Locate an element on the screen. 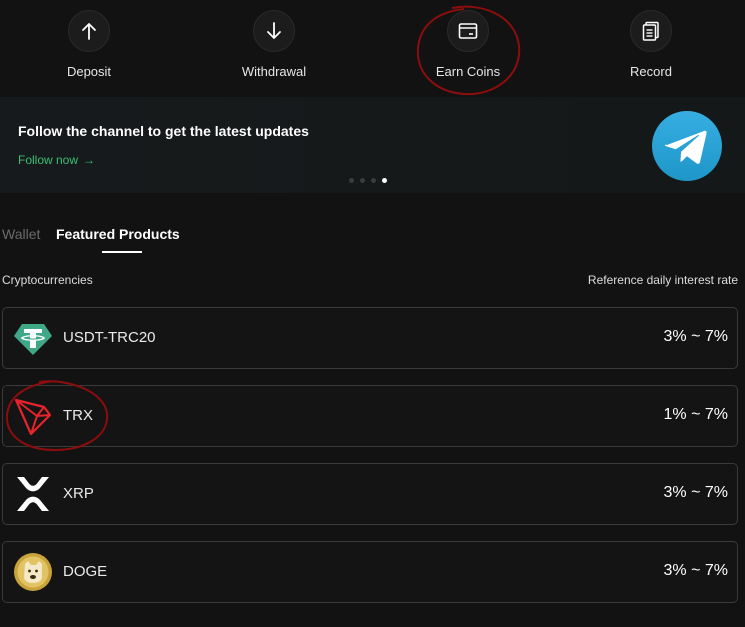 This screenshot has height=627, width=745. earn-coins-label: Earn Coins is located at coordinates (468, 71).